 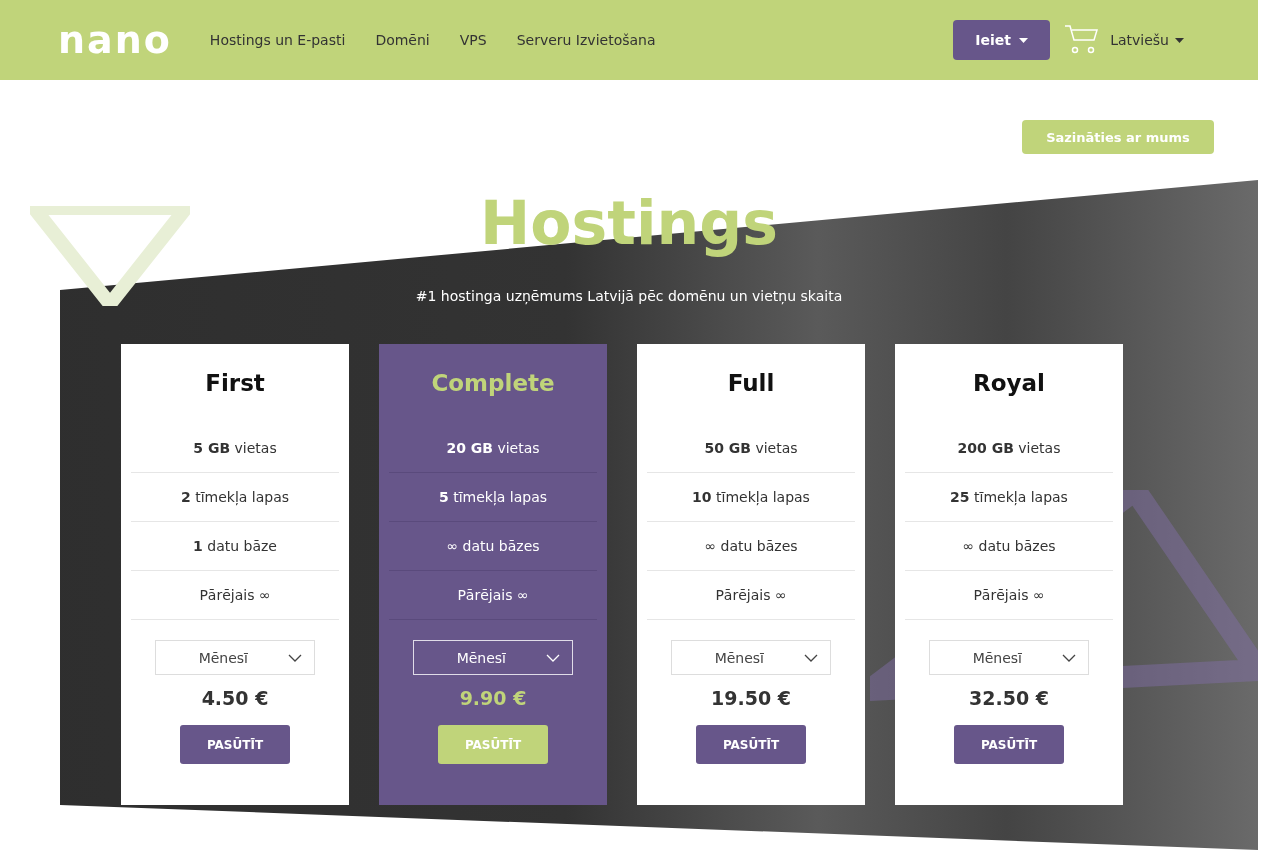 What do you see at coordinates (235, 546) in the screenshot?
I see `plan-feature: 1 datu bāze` at bounding box center [235, 546].